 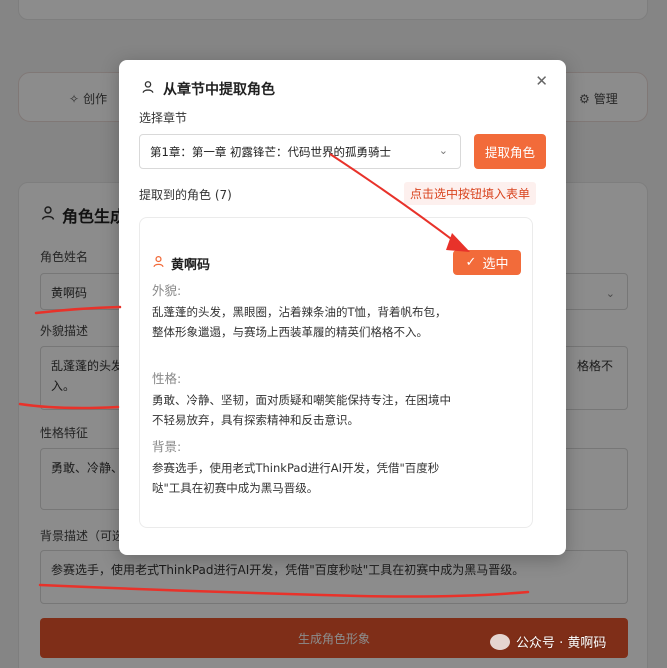 I want to click on background-section-label: 背景:, so click(x=167, y=446).